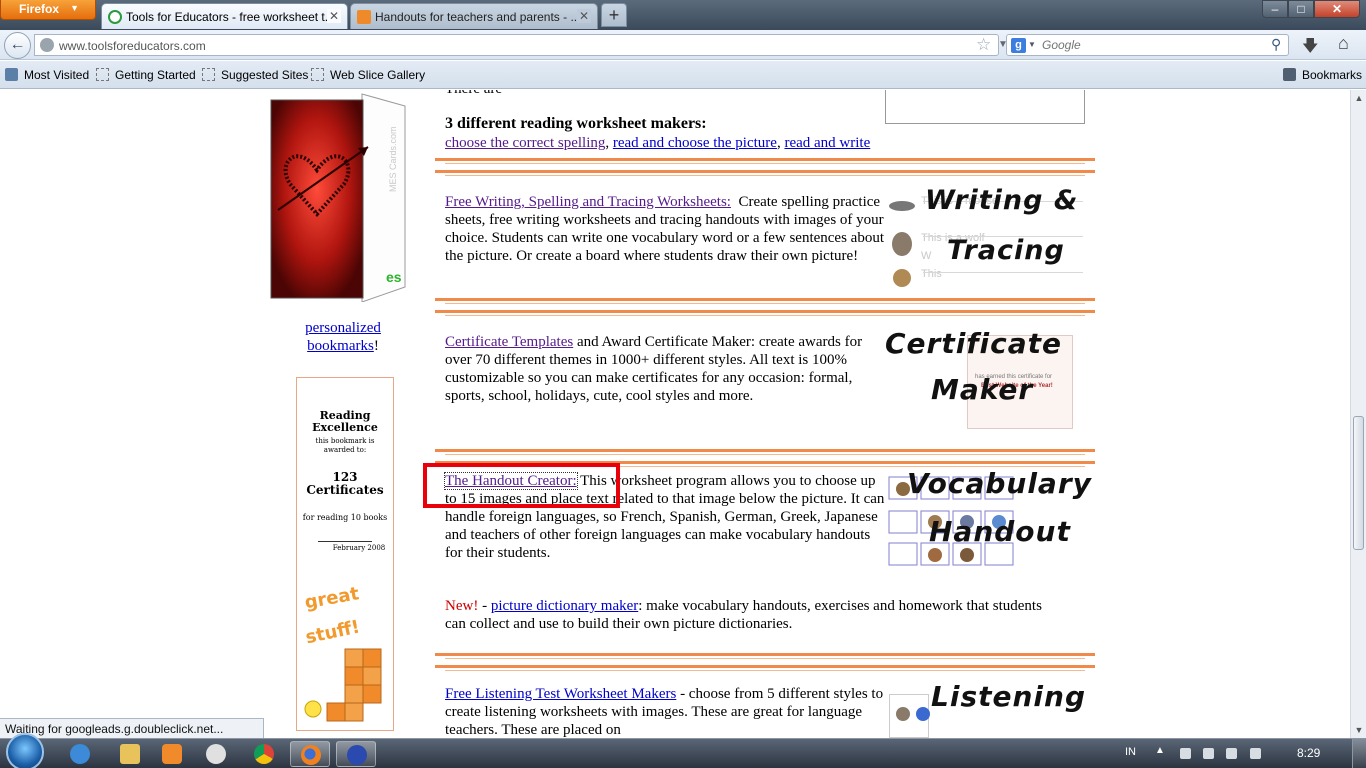  What do you see at coordinates (1018, 45) in the screenshot?
I see `google-engine-icon: g` at bounding box center [1018, 45].